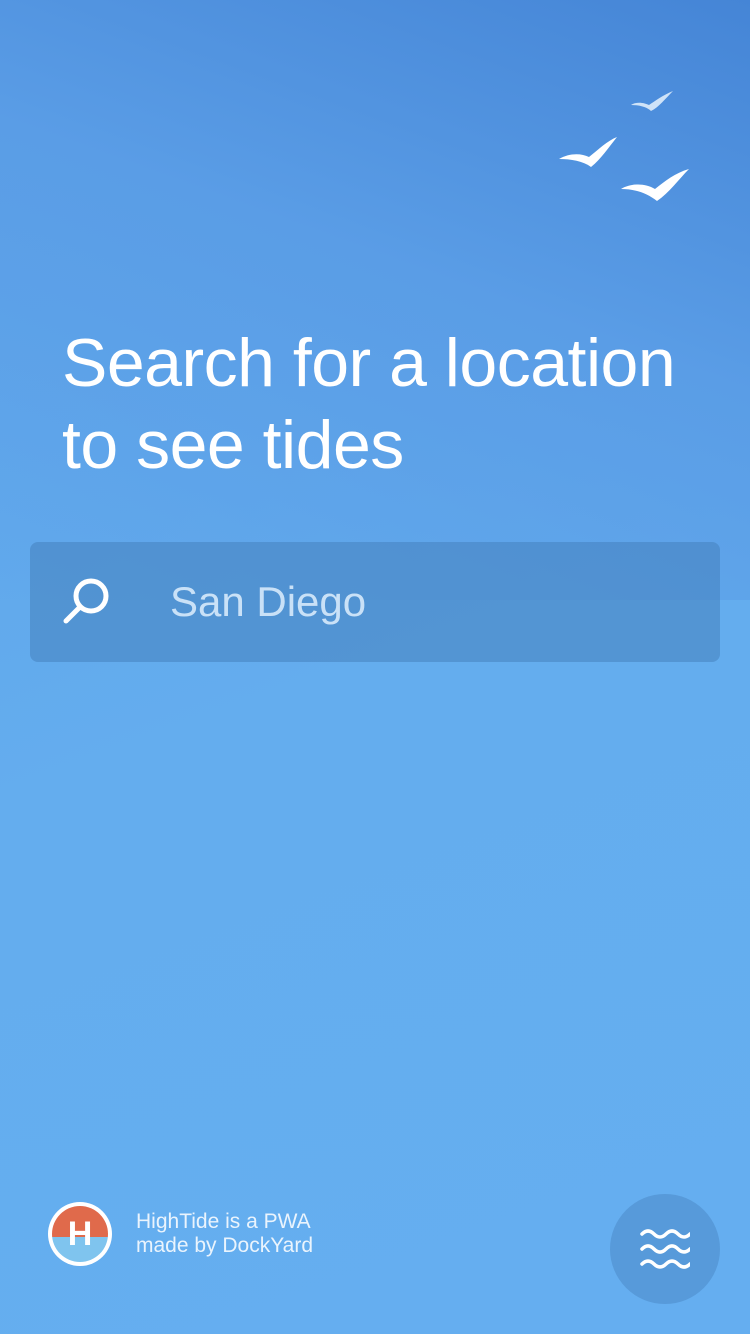  I want to click on birds-icon, so click(624, 146).